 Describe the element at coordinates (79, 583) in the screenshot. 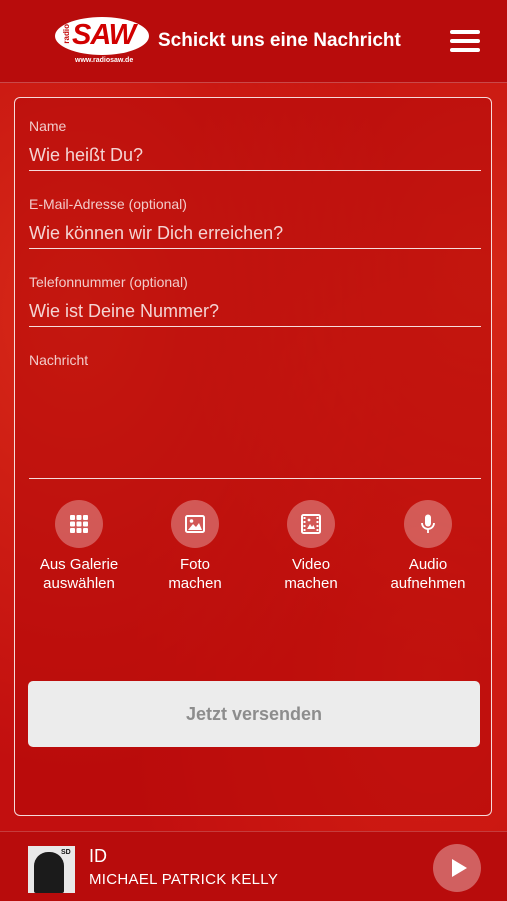

I see `gallery-label-line2: auswählen` at that location.